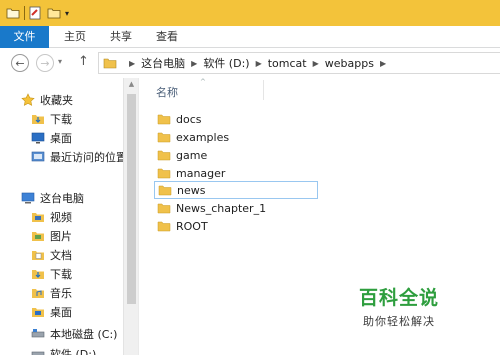 This screenshot has width=500, height=355. Describe the element at coordinates (203, 82) in the screenshot. I see `sort-chevron-icon: ^` at that location.